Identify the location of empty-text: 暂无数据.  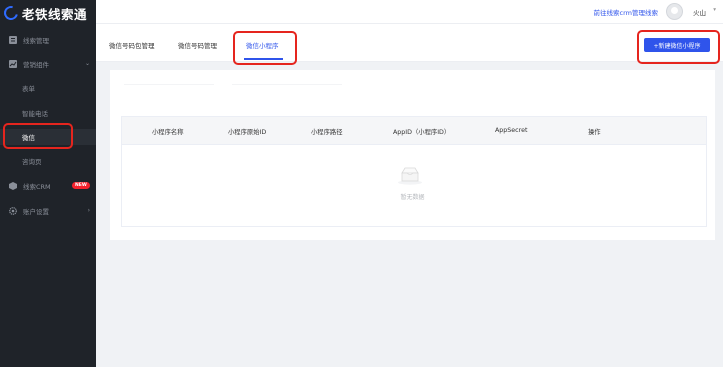
(412, 197).